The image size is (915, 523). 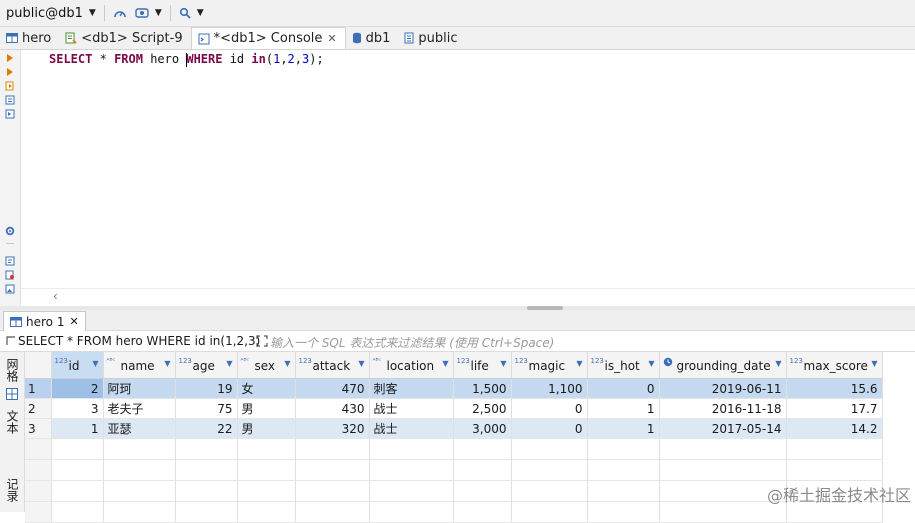 What do you see at coordinates (549, 365) in the screenshot?
I see `column-header-magic: 123 magic ▼` at bounding box center [549, 365].